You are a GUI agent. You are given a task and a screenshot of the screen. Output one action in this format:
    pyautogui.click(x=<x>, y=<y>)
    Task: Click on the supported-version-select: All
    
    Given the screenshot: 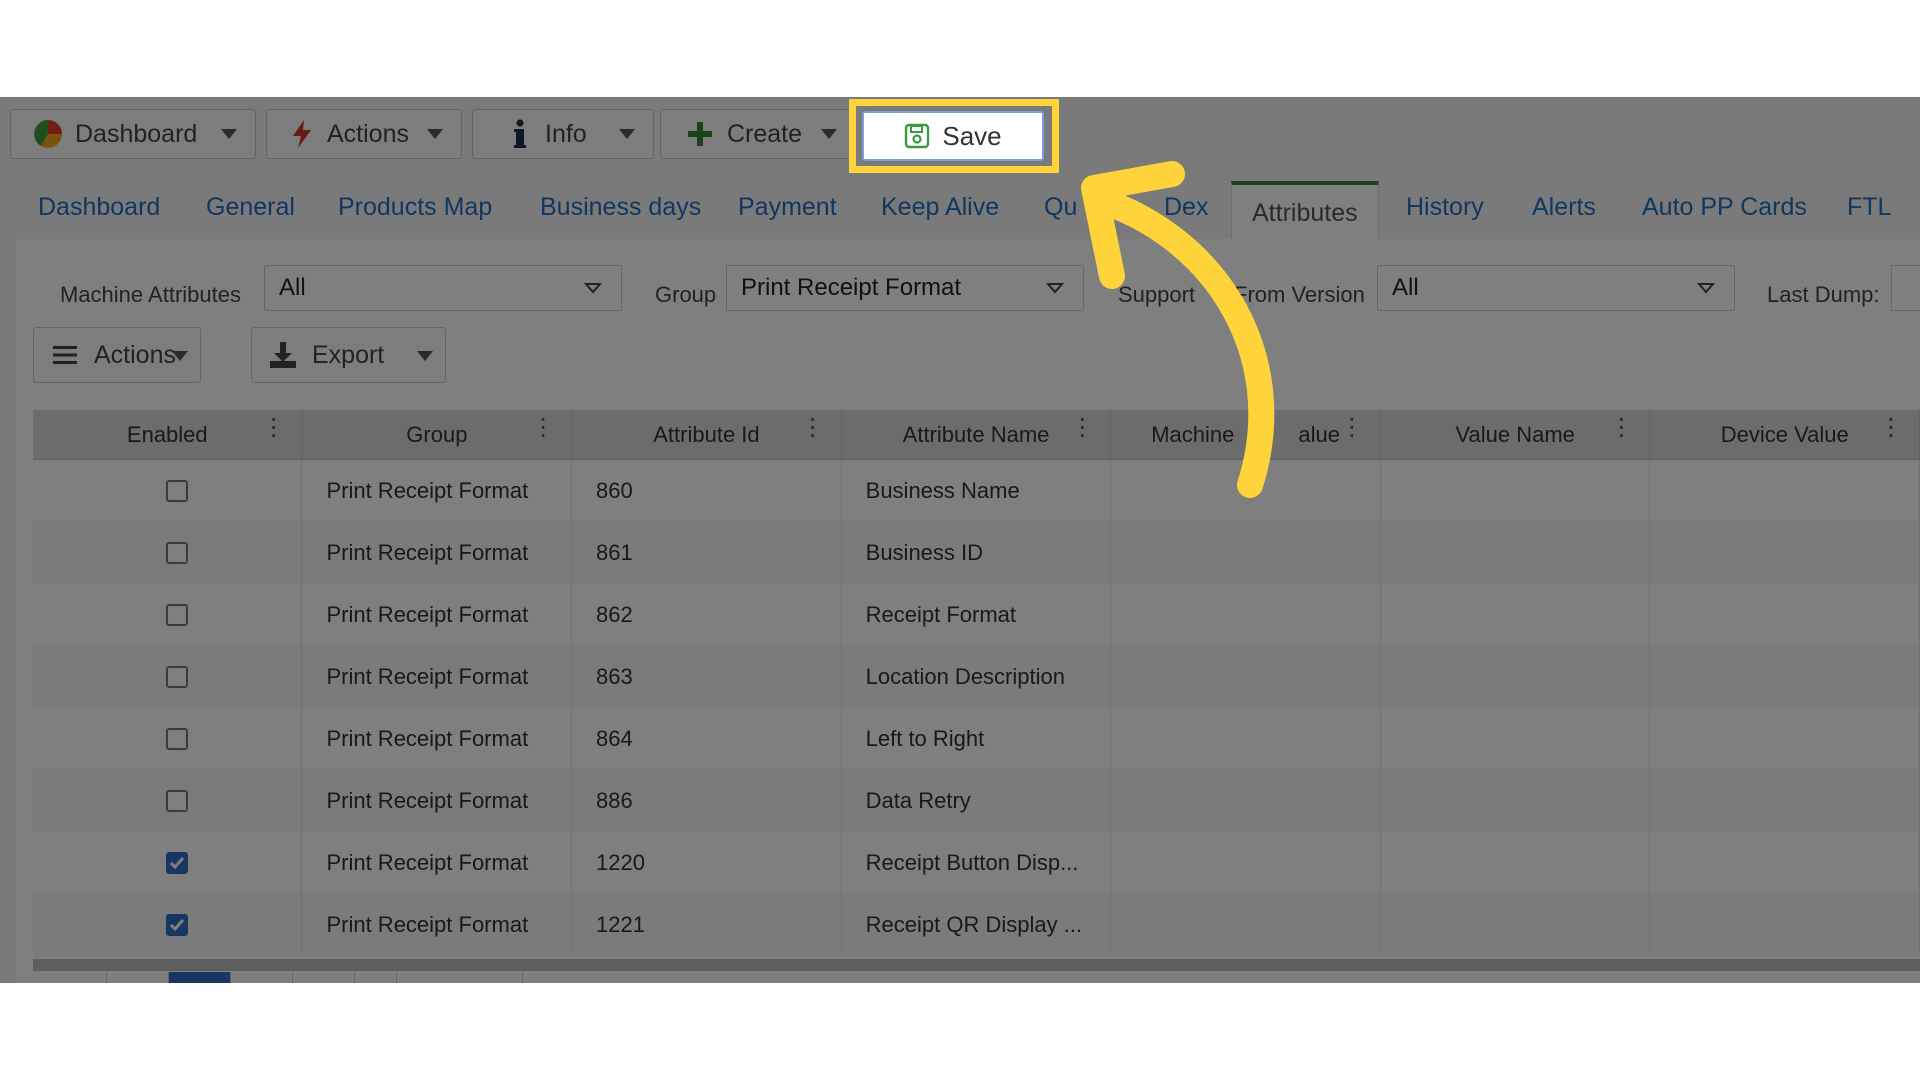 What is the action you would take?
    pyautogui.click(x=1556, y=288)
    